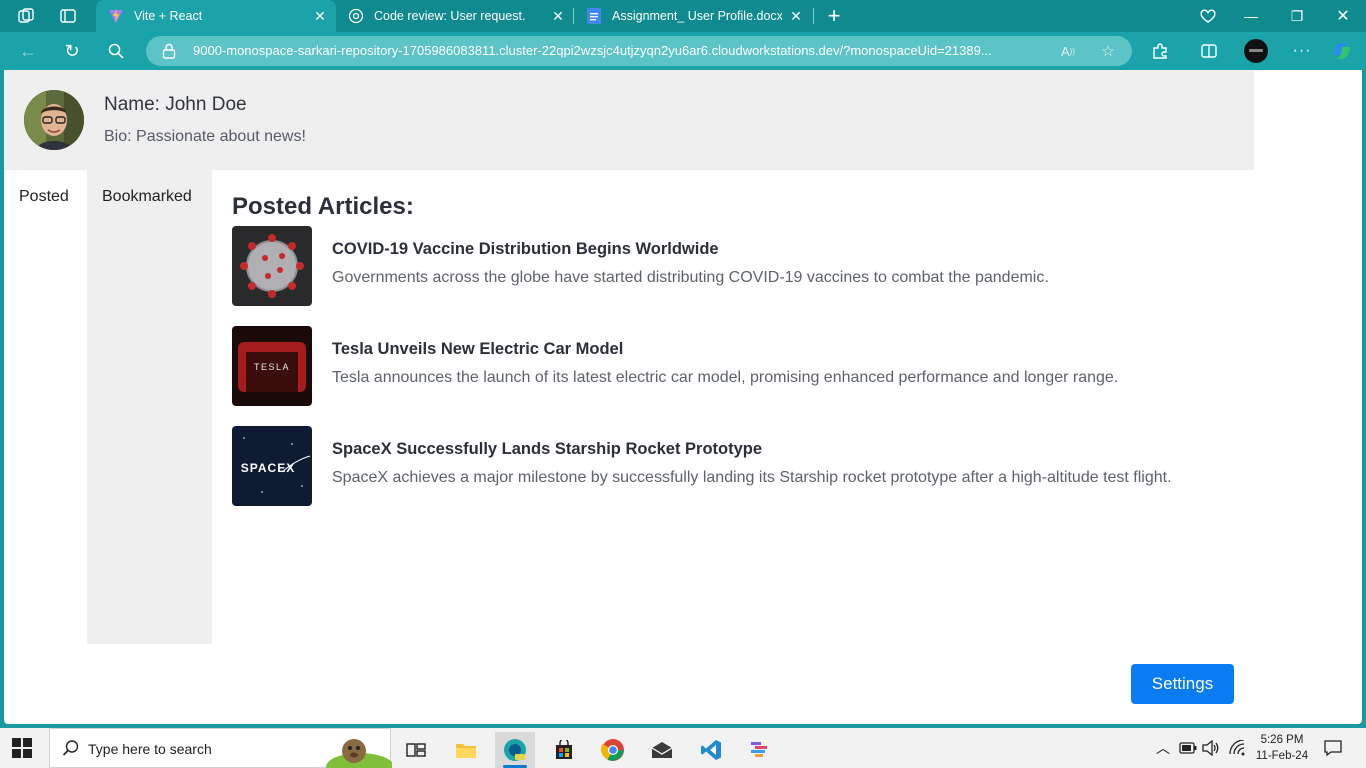 The image size is (1366, 768). What do you see at coordinates (168, 16) in the screenshot?
I see `tab-title: Vite + React` at bounding box center [168, 16].